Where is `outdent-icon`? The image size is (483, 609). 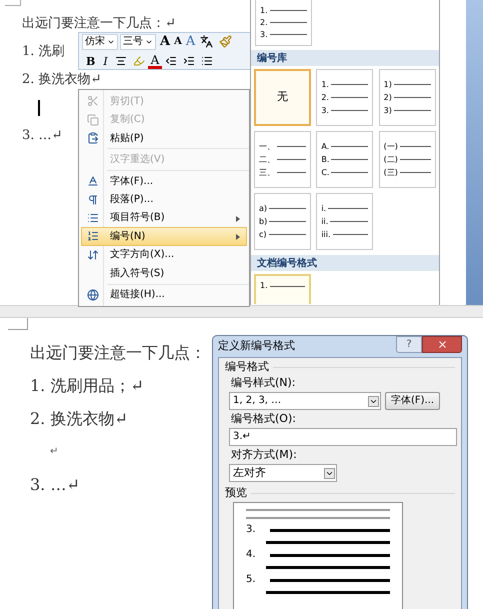 outdent-icon is located at coordinates (171, 61).